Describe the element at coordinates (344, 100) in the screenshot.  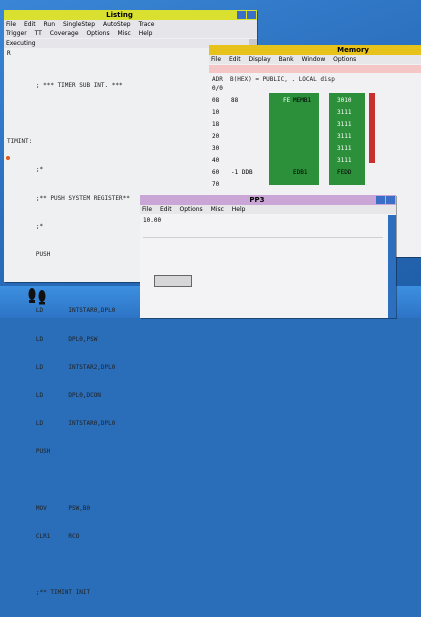
I see `table-cell: 3010` at that location.